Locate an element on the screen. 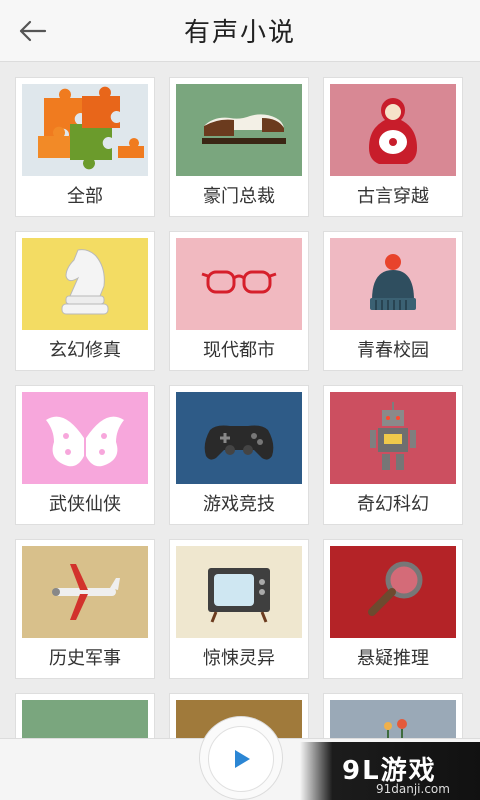 Image resolution: width=480 pixels, height=800 pixels. page-title: 有声小说 is located at coordinates (239, 33).